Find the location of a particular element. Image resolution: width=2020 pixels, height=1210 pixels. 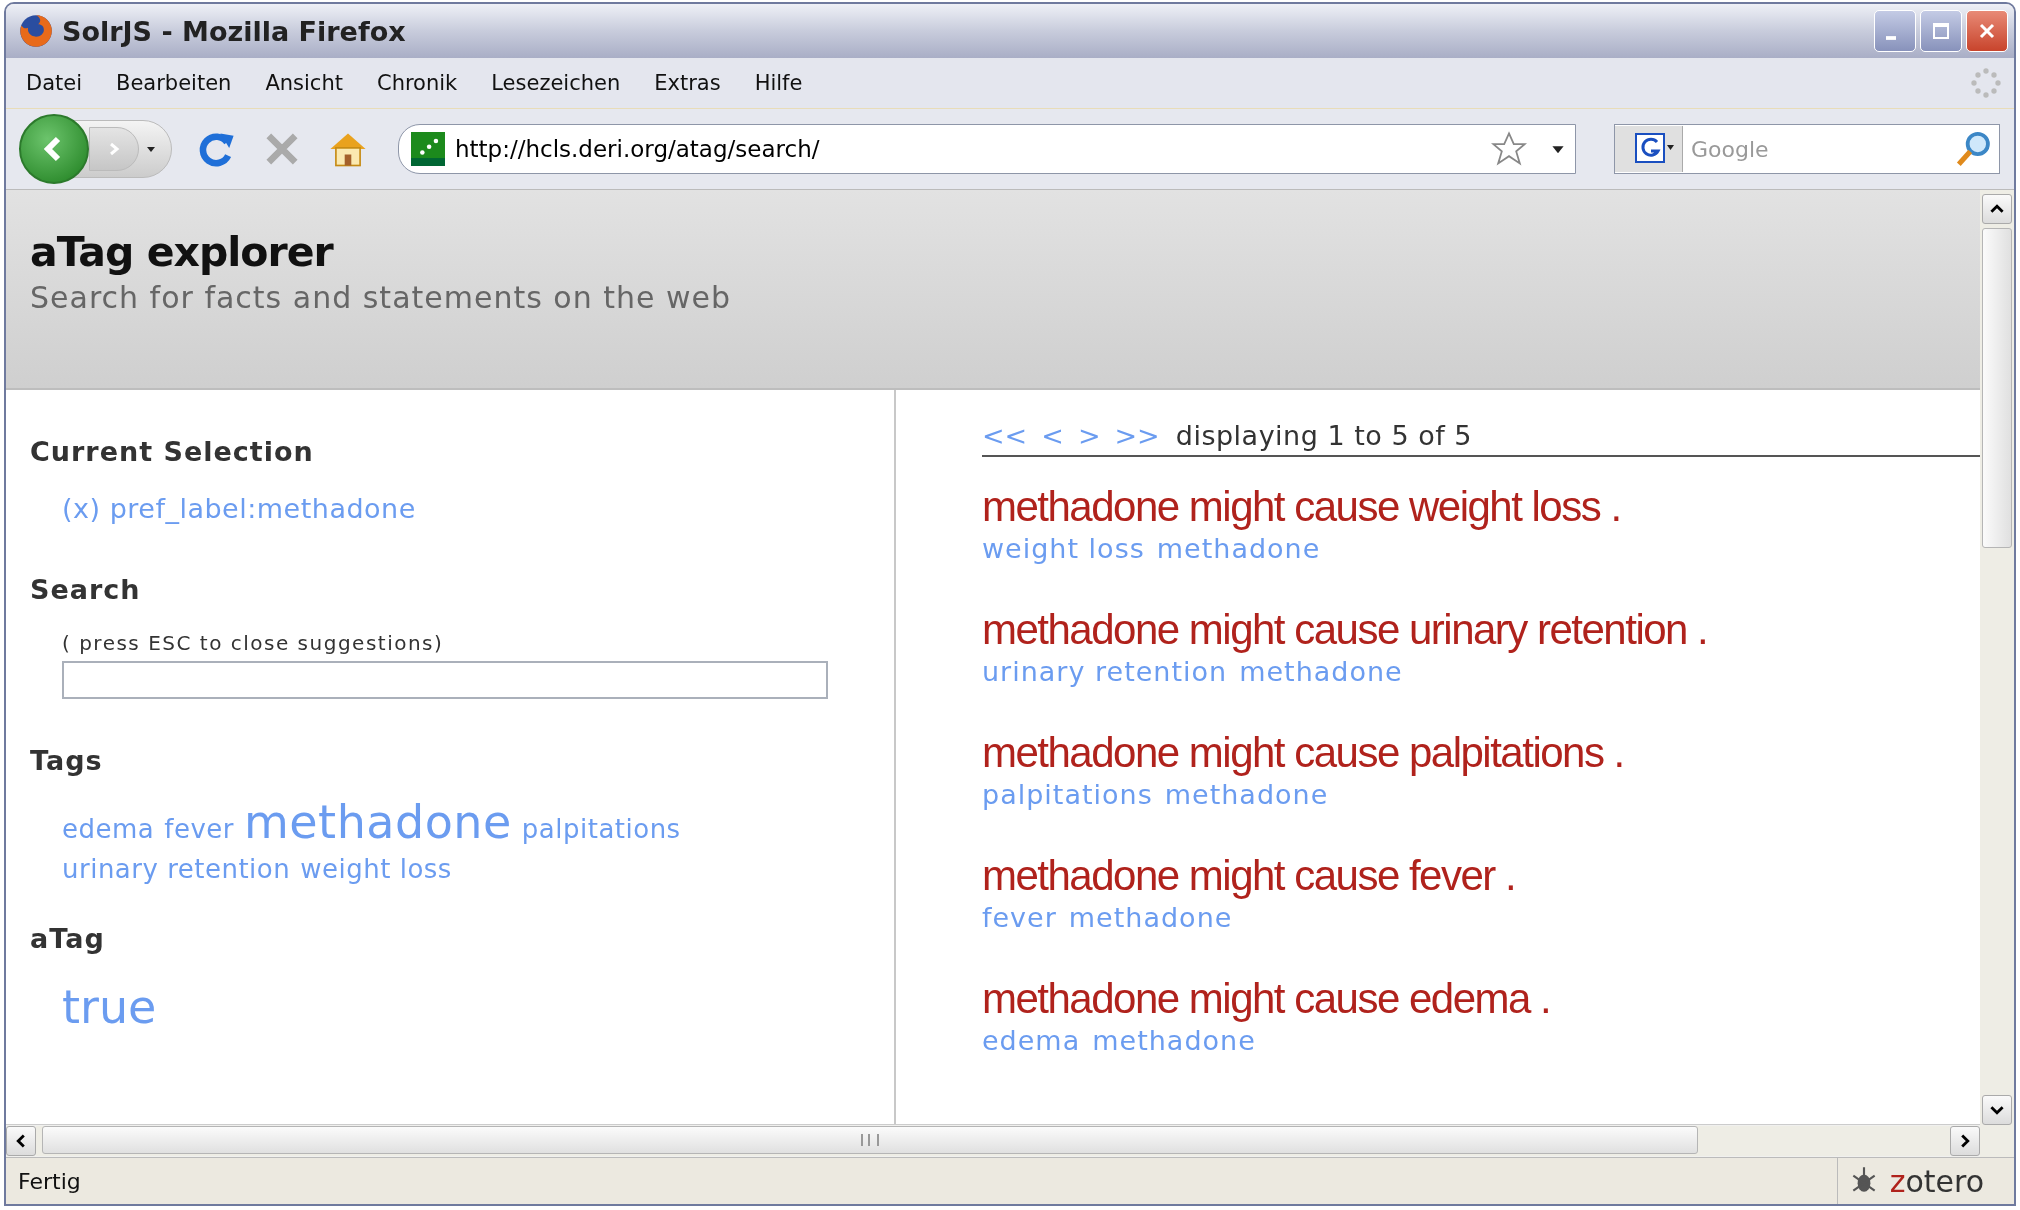

search-engine-button is located at coordinates (1649, 149).